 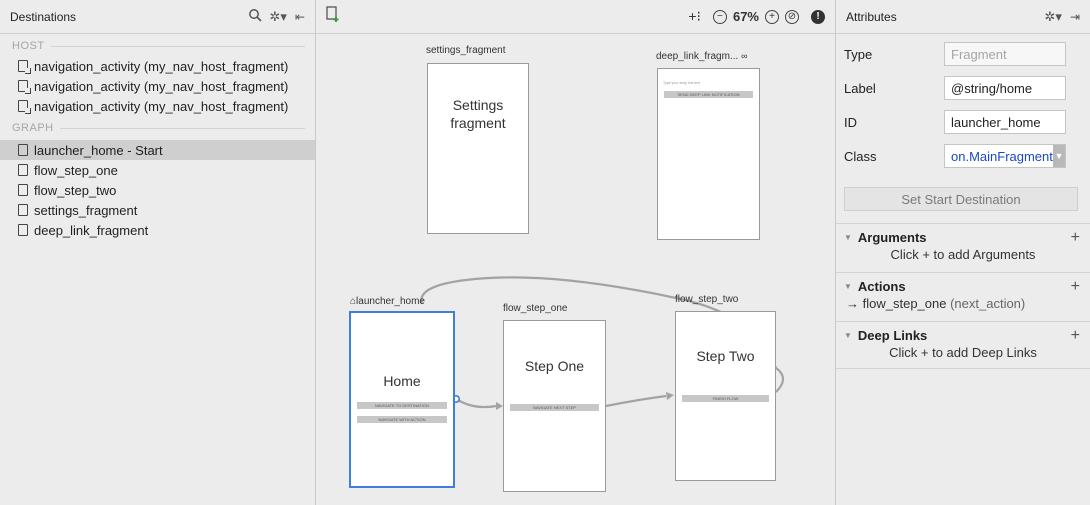 I want to click on step-one-fragment-title: Step One, so click(x=554, y=366).